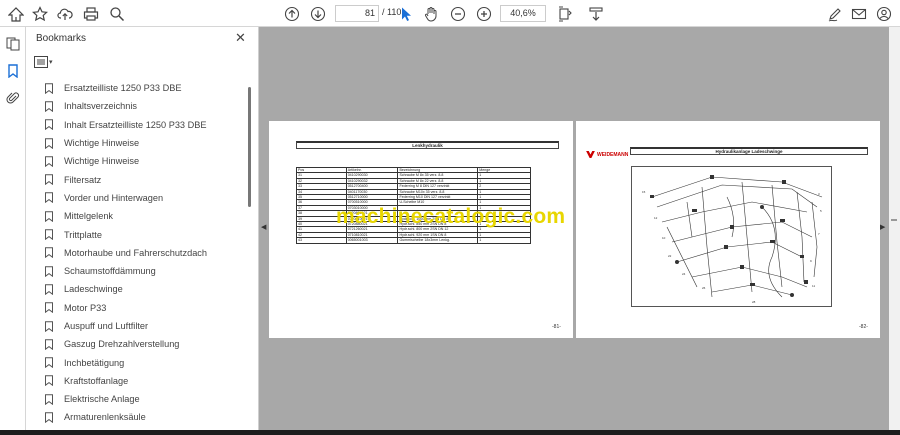 Image resolution: width=900 pixels, height=435 pixels. Describe the element at coordinates (821, 211) in the screenshot. I see `svg-text: 5` at that location.